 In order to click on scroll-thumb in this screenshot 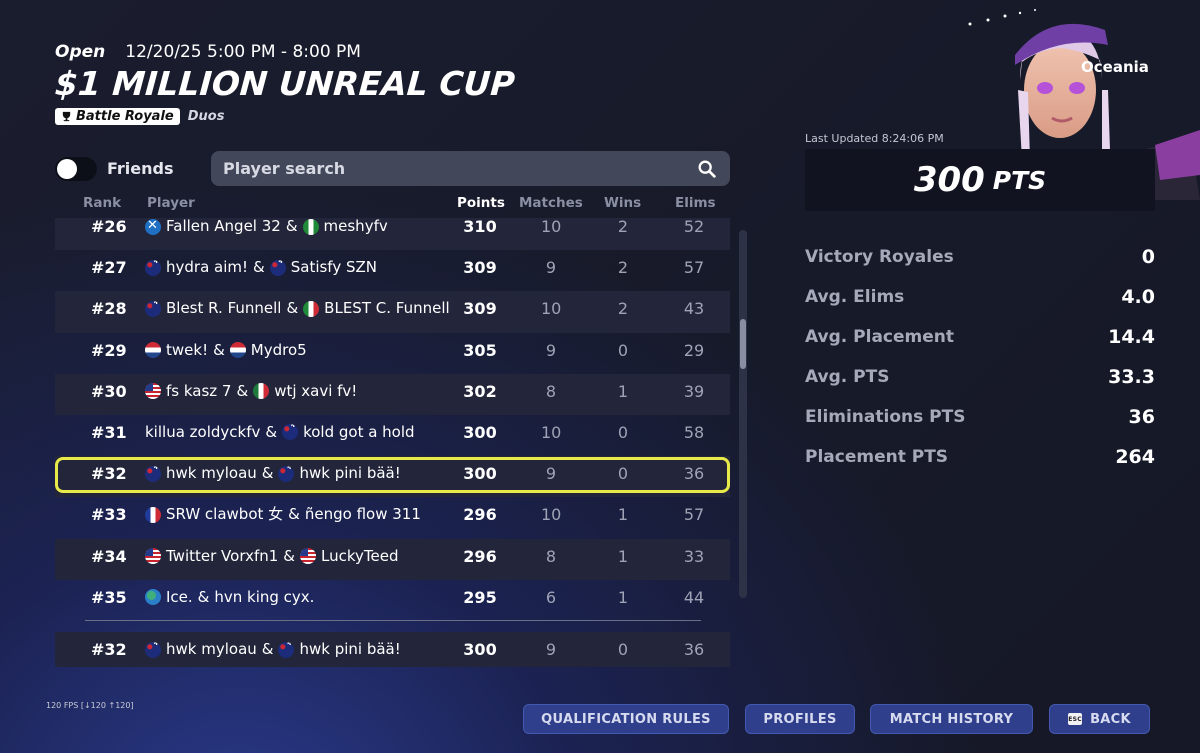, I will do `click(743, 344)`.